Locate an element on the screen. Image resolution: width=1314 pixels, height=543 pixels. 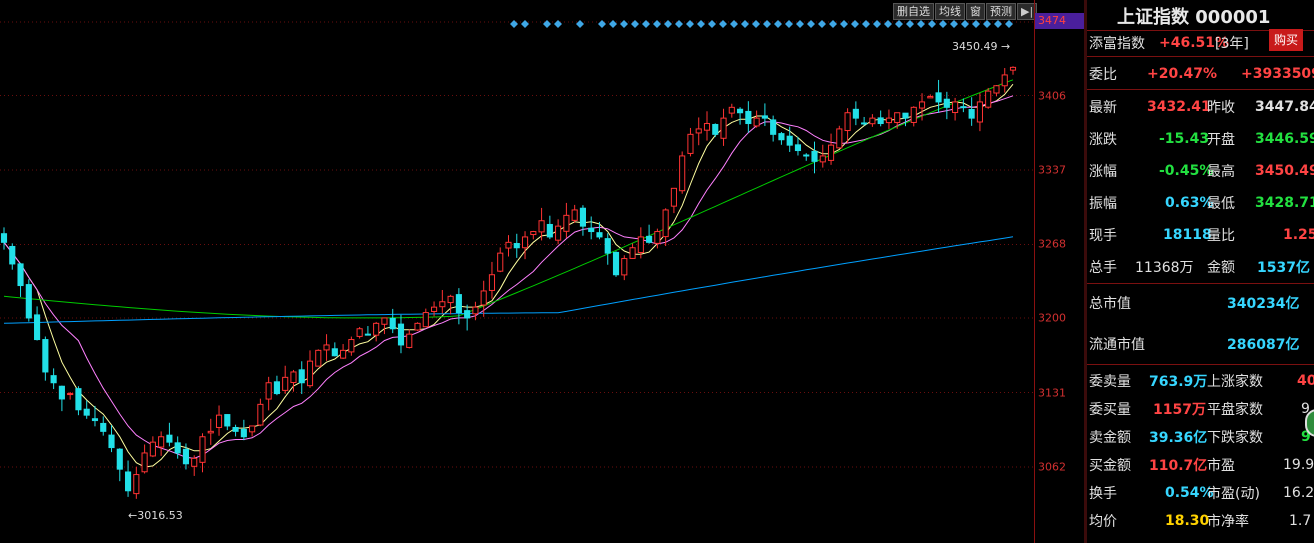
stock-title: 上证指数 000001 is located at coordinates (1194, 17).